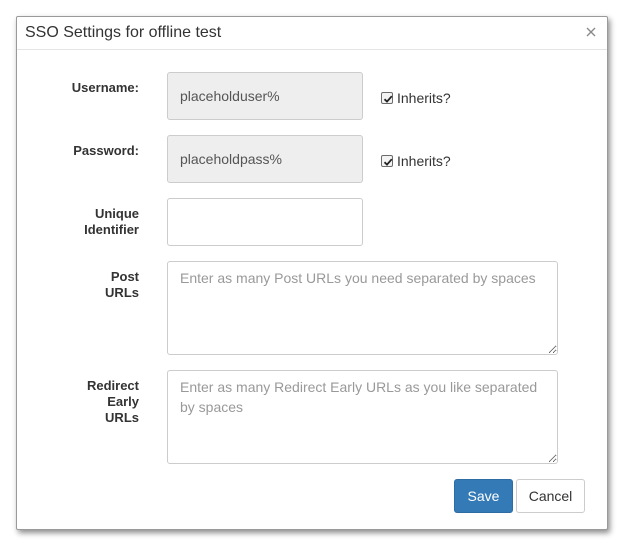  I want to click on username-field, so click(265, 96).